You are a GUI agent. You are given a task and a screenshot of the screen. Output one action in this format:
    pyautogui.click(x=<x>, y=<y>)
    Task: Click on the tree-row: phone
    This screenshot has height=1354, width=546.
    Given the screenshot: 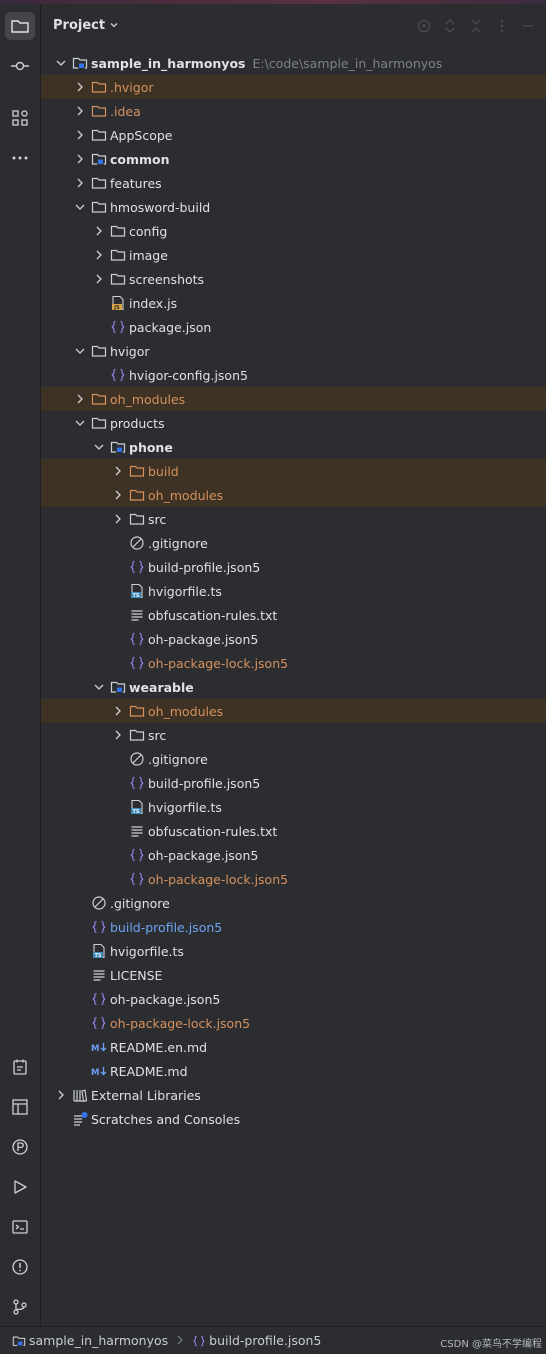 What is the action you would take?
    pyautogui.click(x=293, y=447)
    